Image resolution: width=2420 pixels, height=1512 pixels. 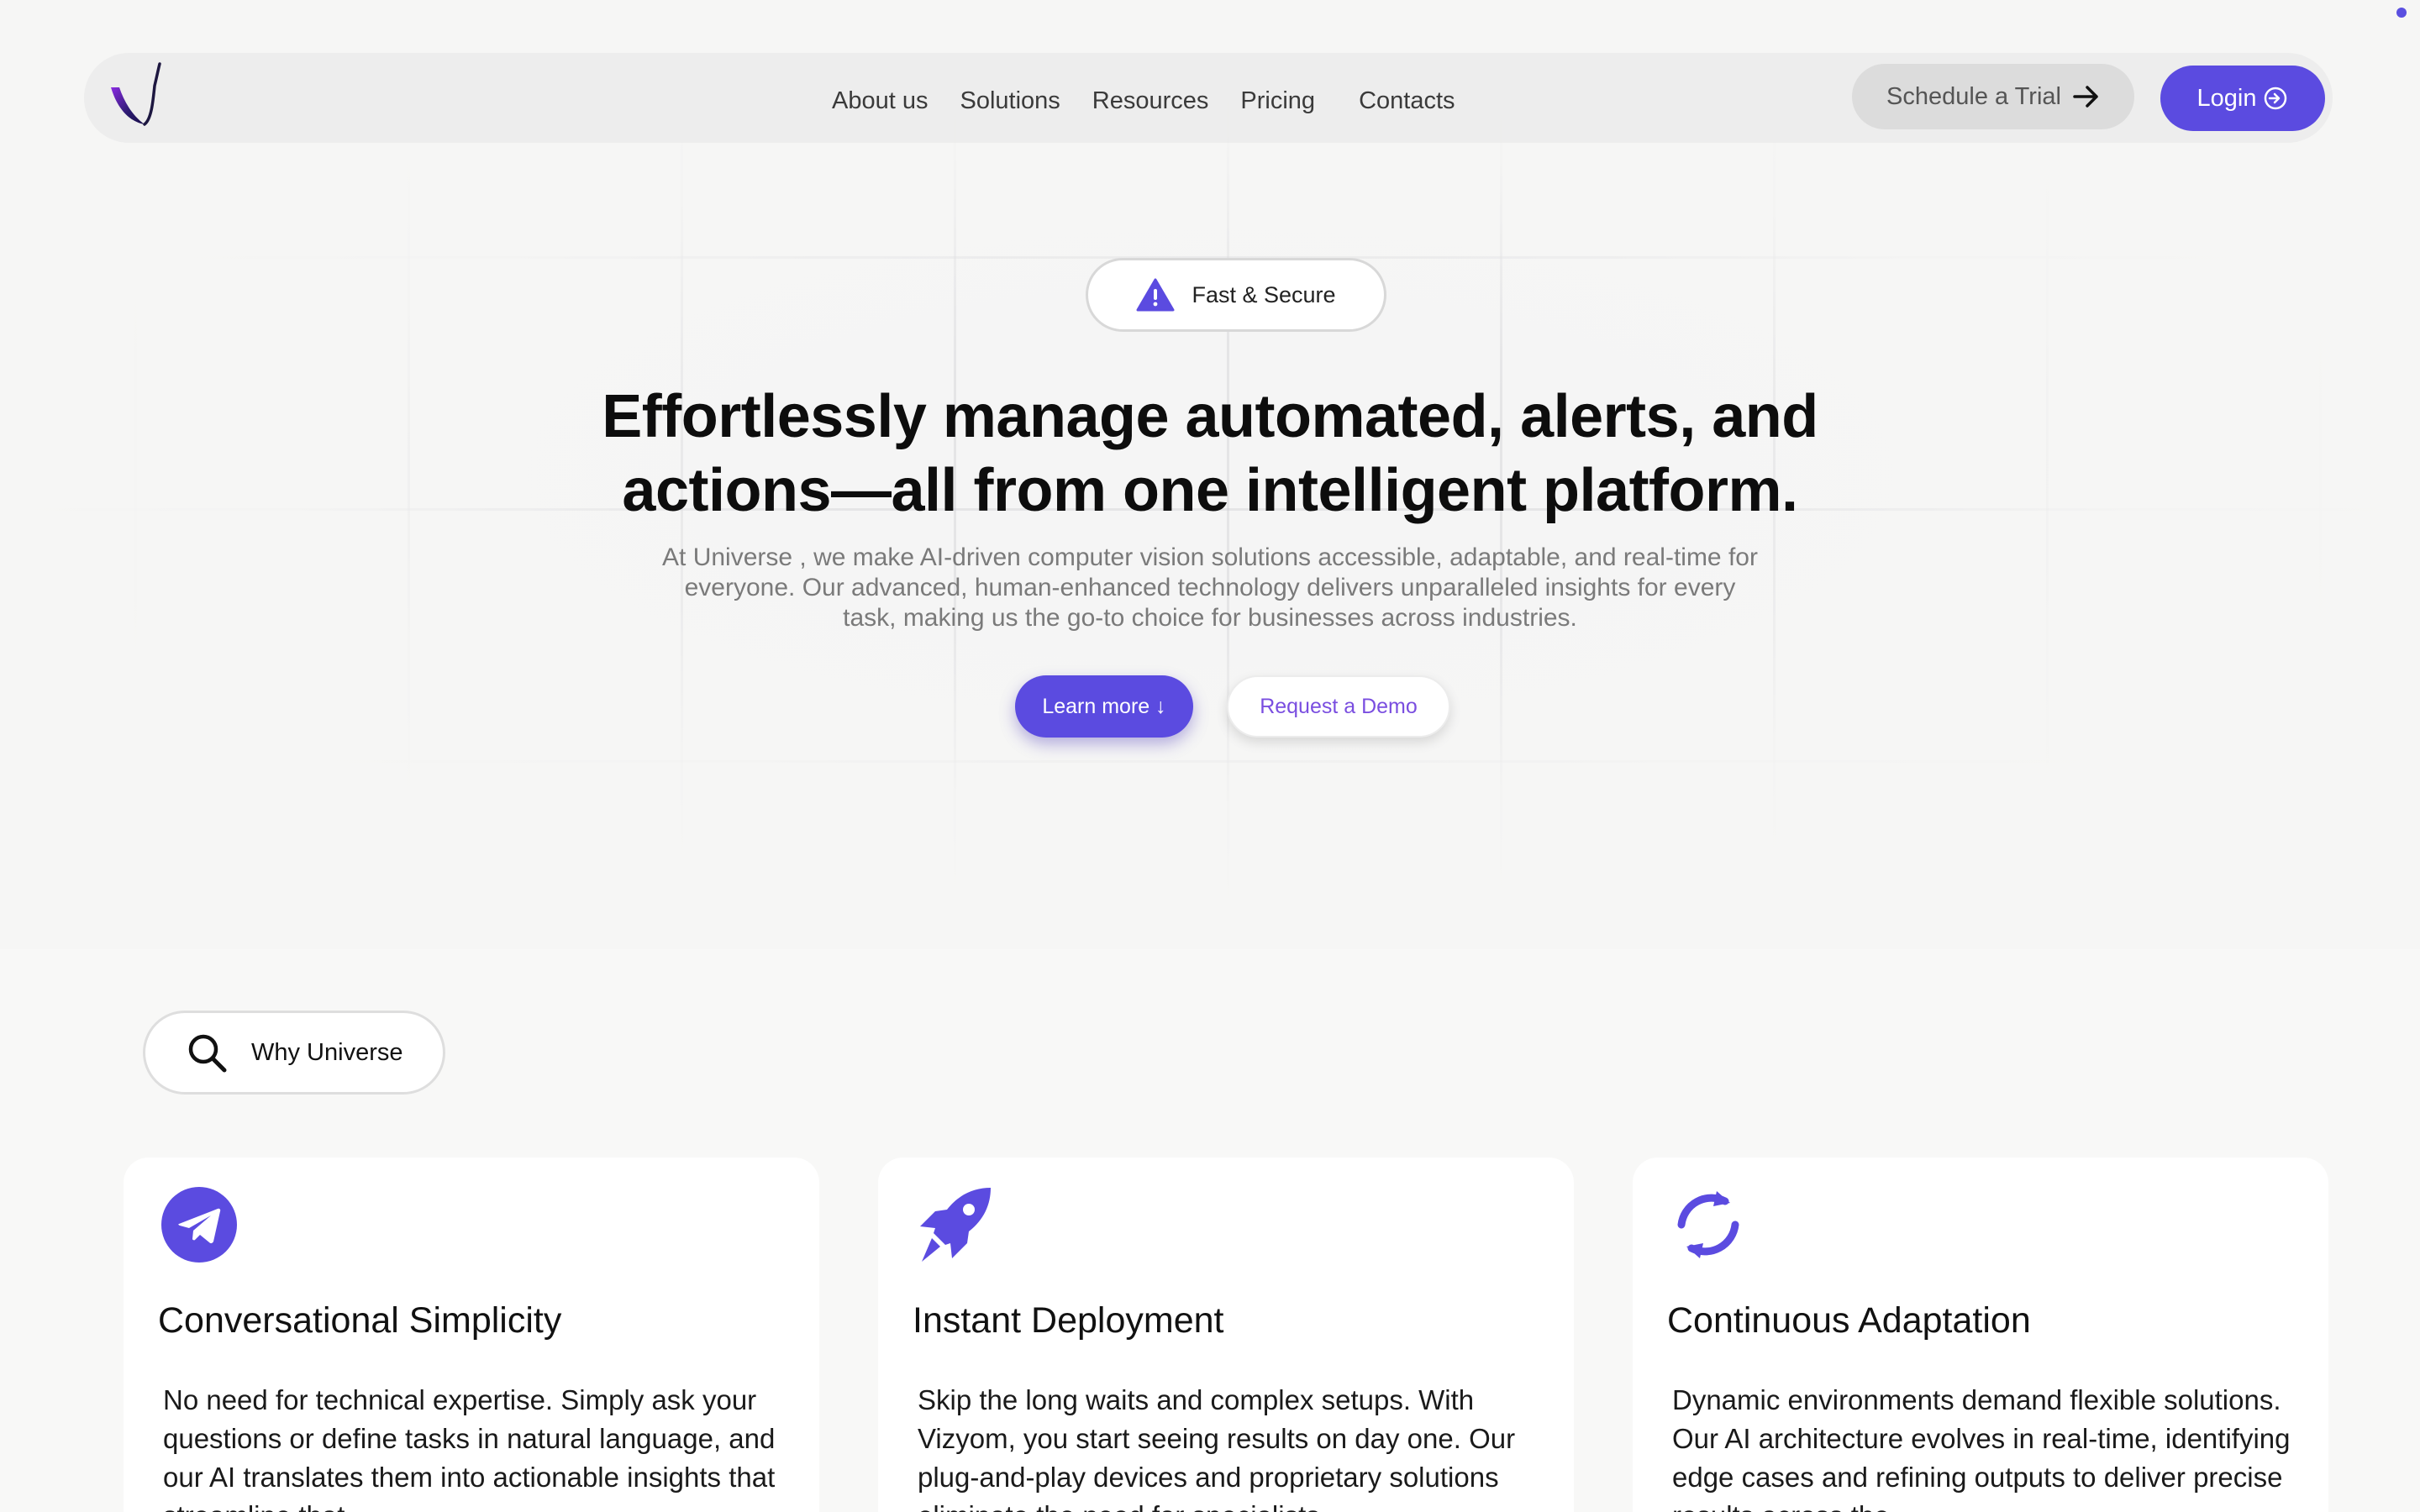 What do you see at coordinates (2401, 13) in the screenshot?
I see `status-dot` at bounding box center [2401, 13].